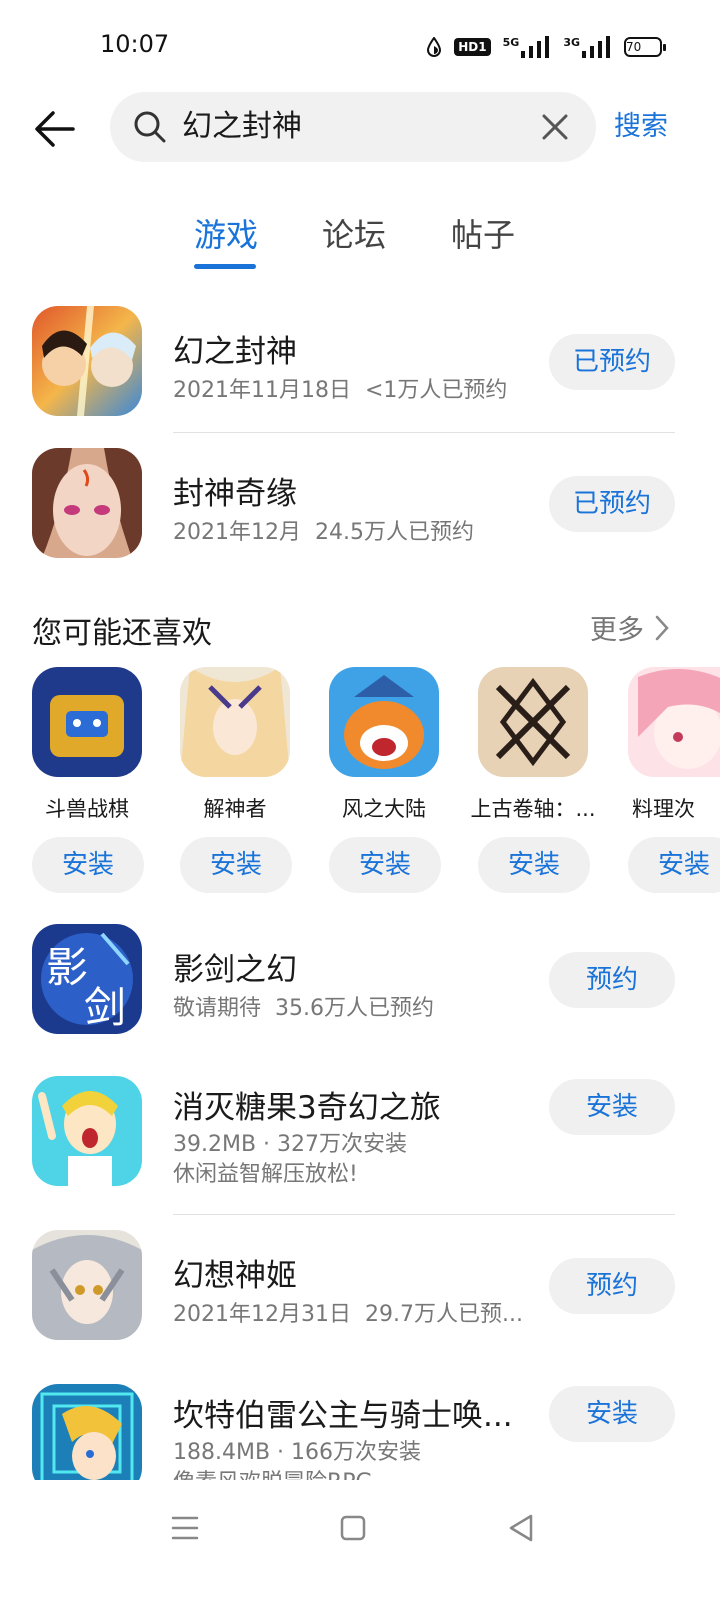 This screenshot has width=720, height=1600. What do you see at coordinates (235, 494) in the screenshot?
I see `app-title: 封神奇缘` at bounding box center [235, 494].